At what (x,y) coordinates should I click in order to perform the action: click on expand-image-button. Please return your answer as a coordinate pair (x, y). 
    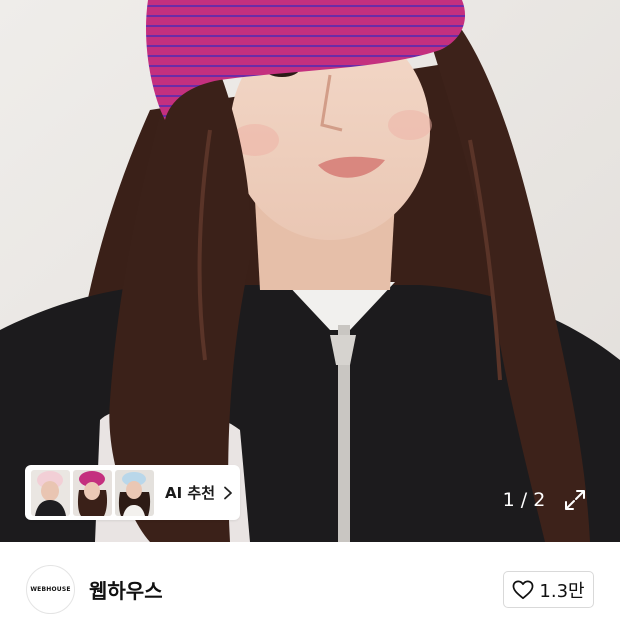
    Looking at the image, I should click on (575, 500).